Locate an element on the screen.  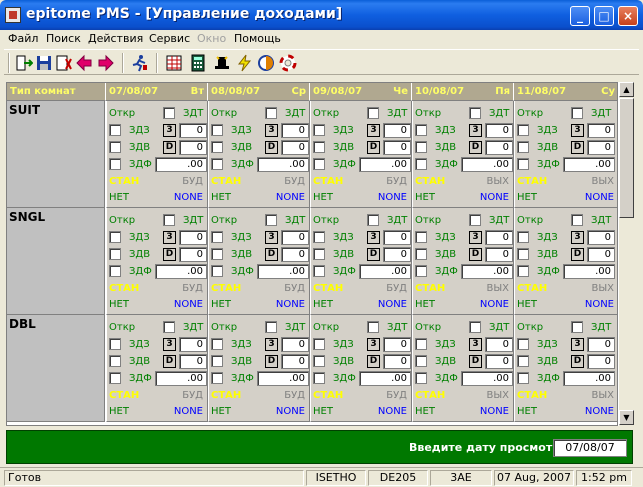
room-type-cell: DBL is located at coordinates (56, 368).